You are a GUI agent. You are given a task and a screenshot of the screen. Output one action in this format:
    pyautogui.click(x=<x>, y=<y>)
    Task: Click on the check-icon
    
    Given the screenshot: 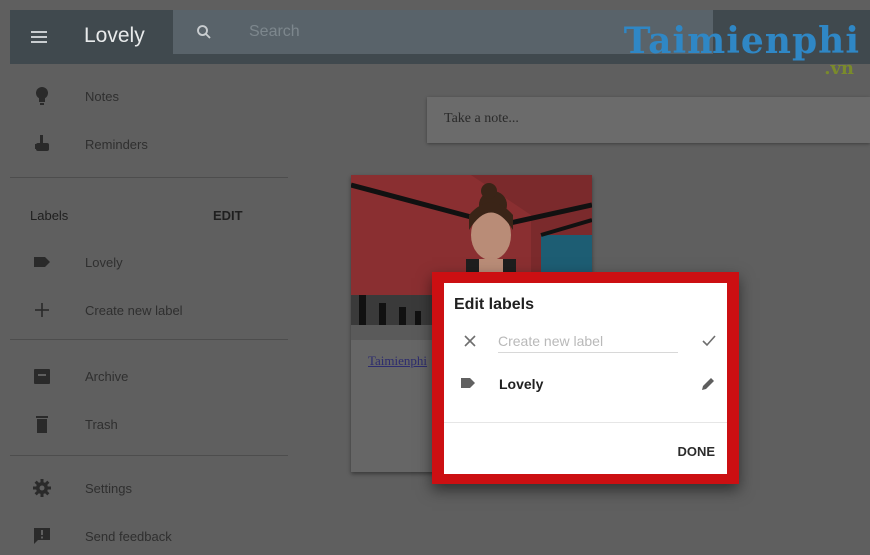 What is the action you would take?
    pyautogui.click(x=709, y=341)
    